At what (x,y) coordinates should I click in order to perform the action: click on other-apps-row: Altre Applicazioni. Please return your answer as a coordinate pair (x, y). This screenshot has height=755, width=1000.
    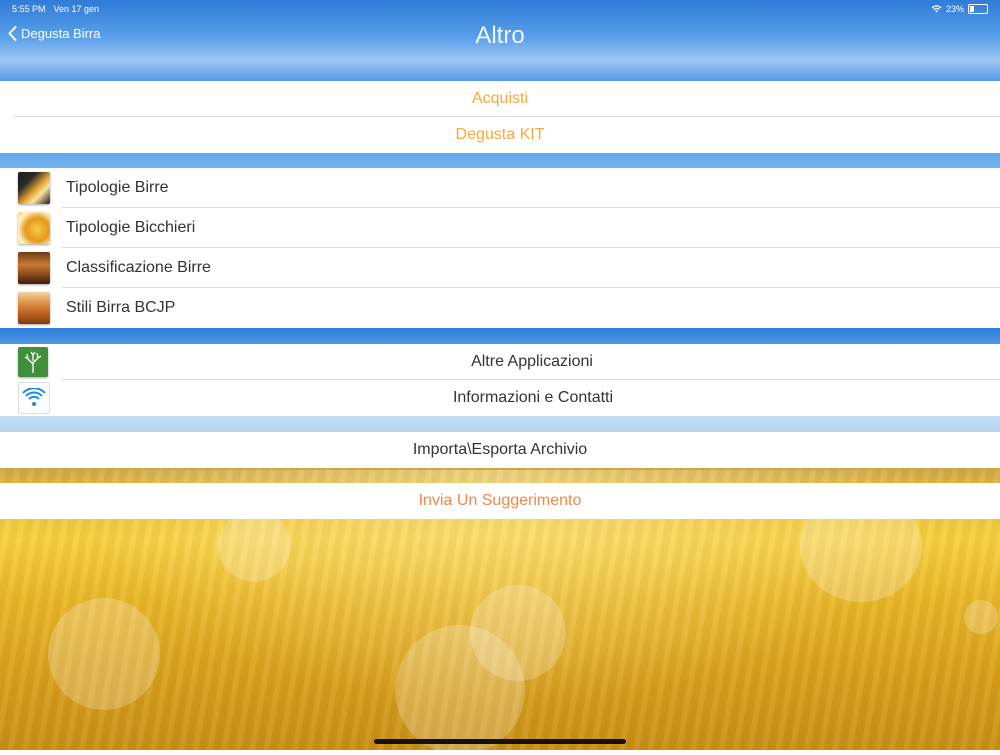
    Looking at the image, I should click on (500, 362).